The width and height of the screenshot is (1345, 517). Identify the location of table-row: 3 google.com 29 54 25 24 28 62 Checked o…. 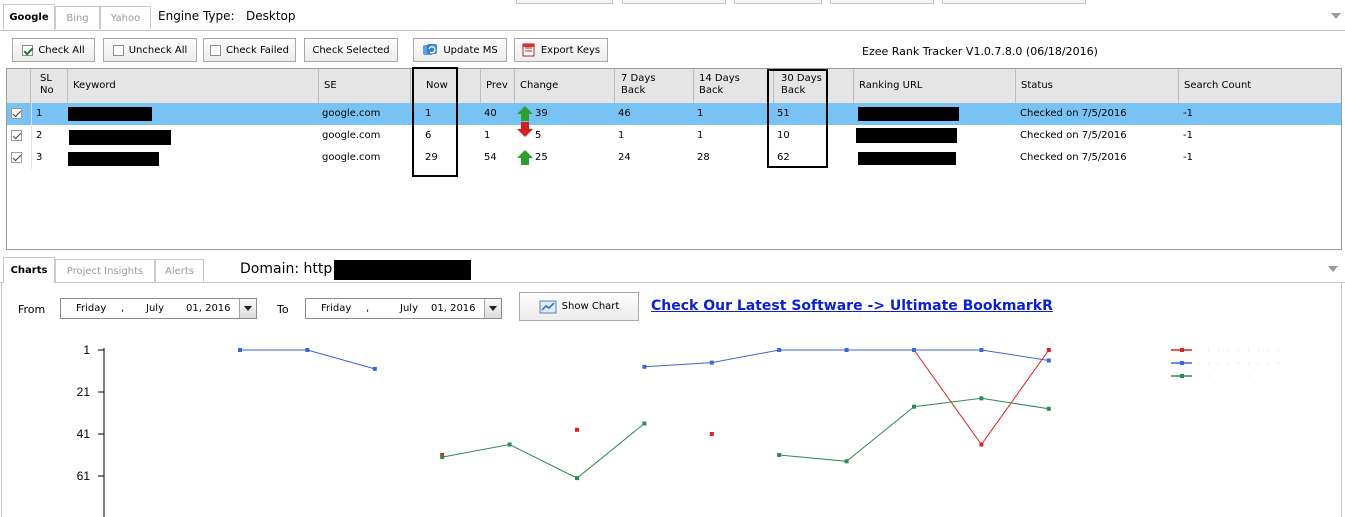
(674, 158).